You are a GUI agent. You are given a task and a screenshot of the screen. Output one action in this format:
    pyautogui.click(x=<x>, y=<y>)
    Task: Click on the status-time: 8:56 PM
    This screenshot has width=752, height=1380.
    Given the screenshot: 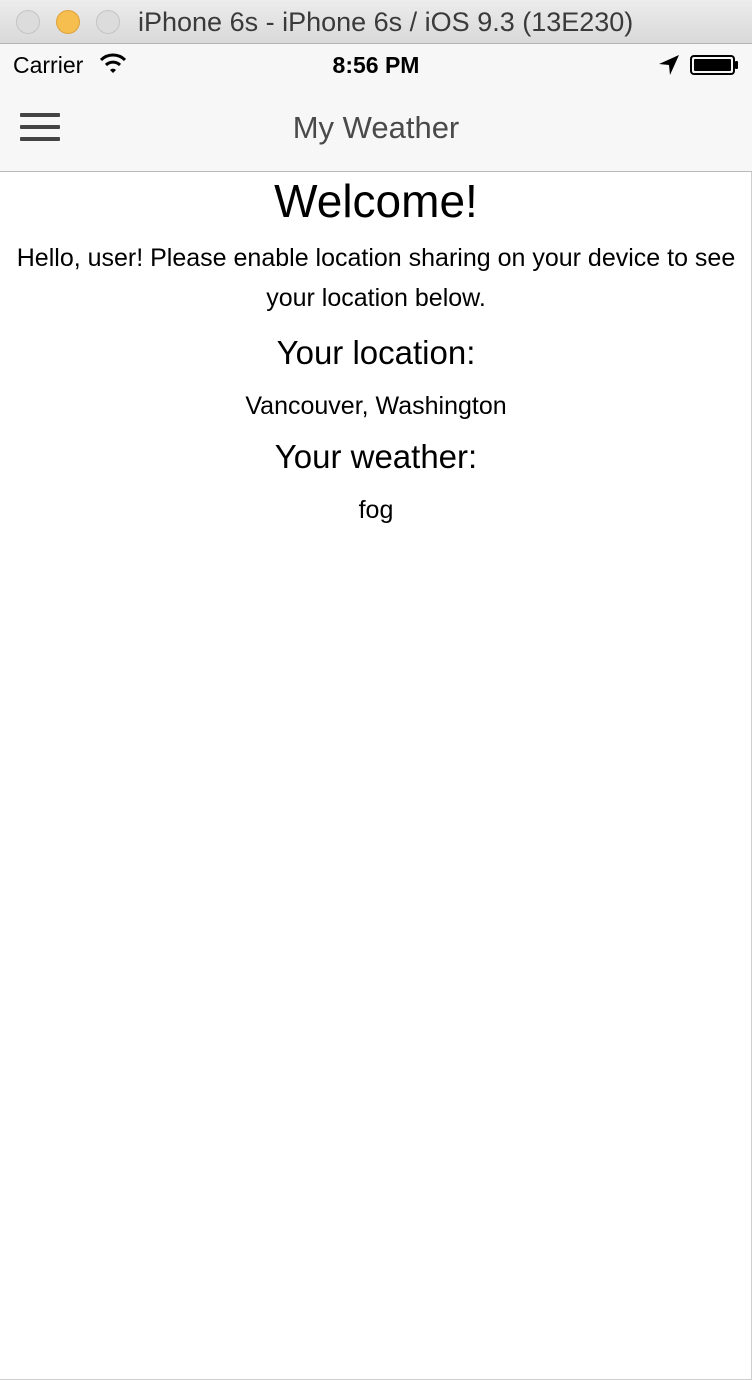 What is the action you would take?
    pyautogui.click(x=376, y=65)
    